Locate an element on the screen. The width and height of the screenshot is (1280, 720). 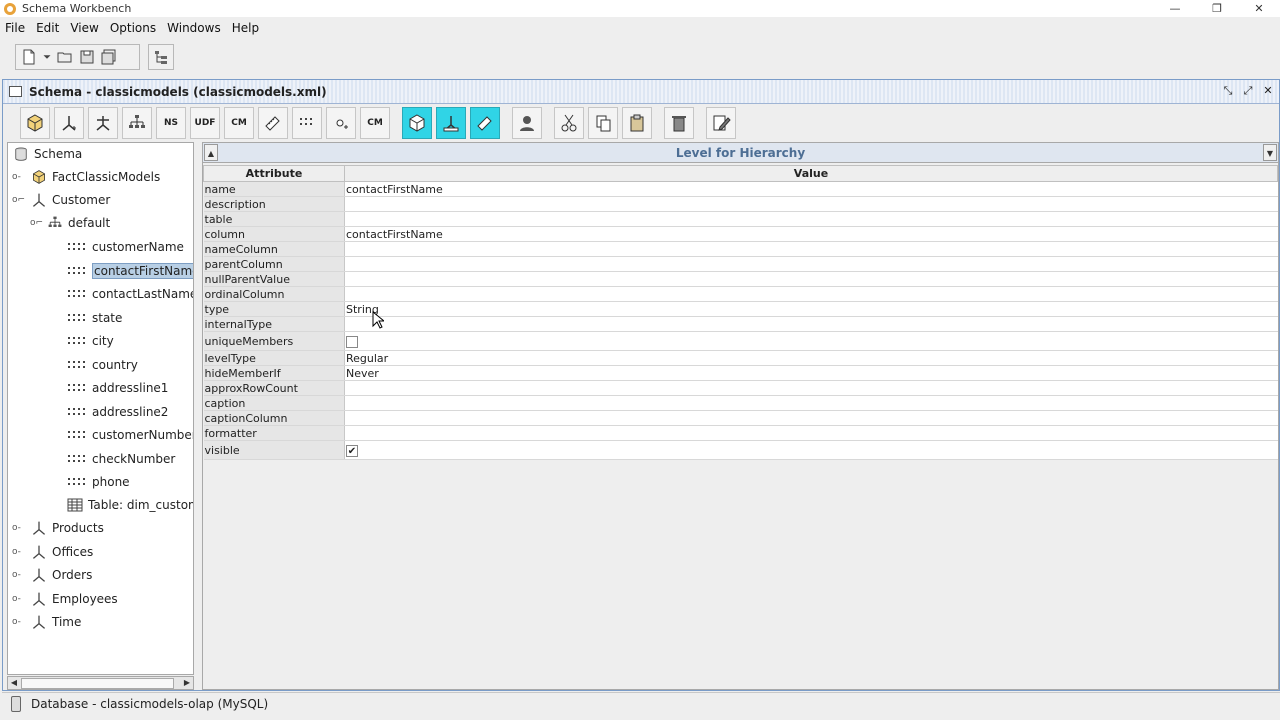
property-value-cell: Regular is located at coordinates (811, 358).